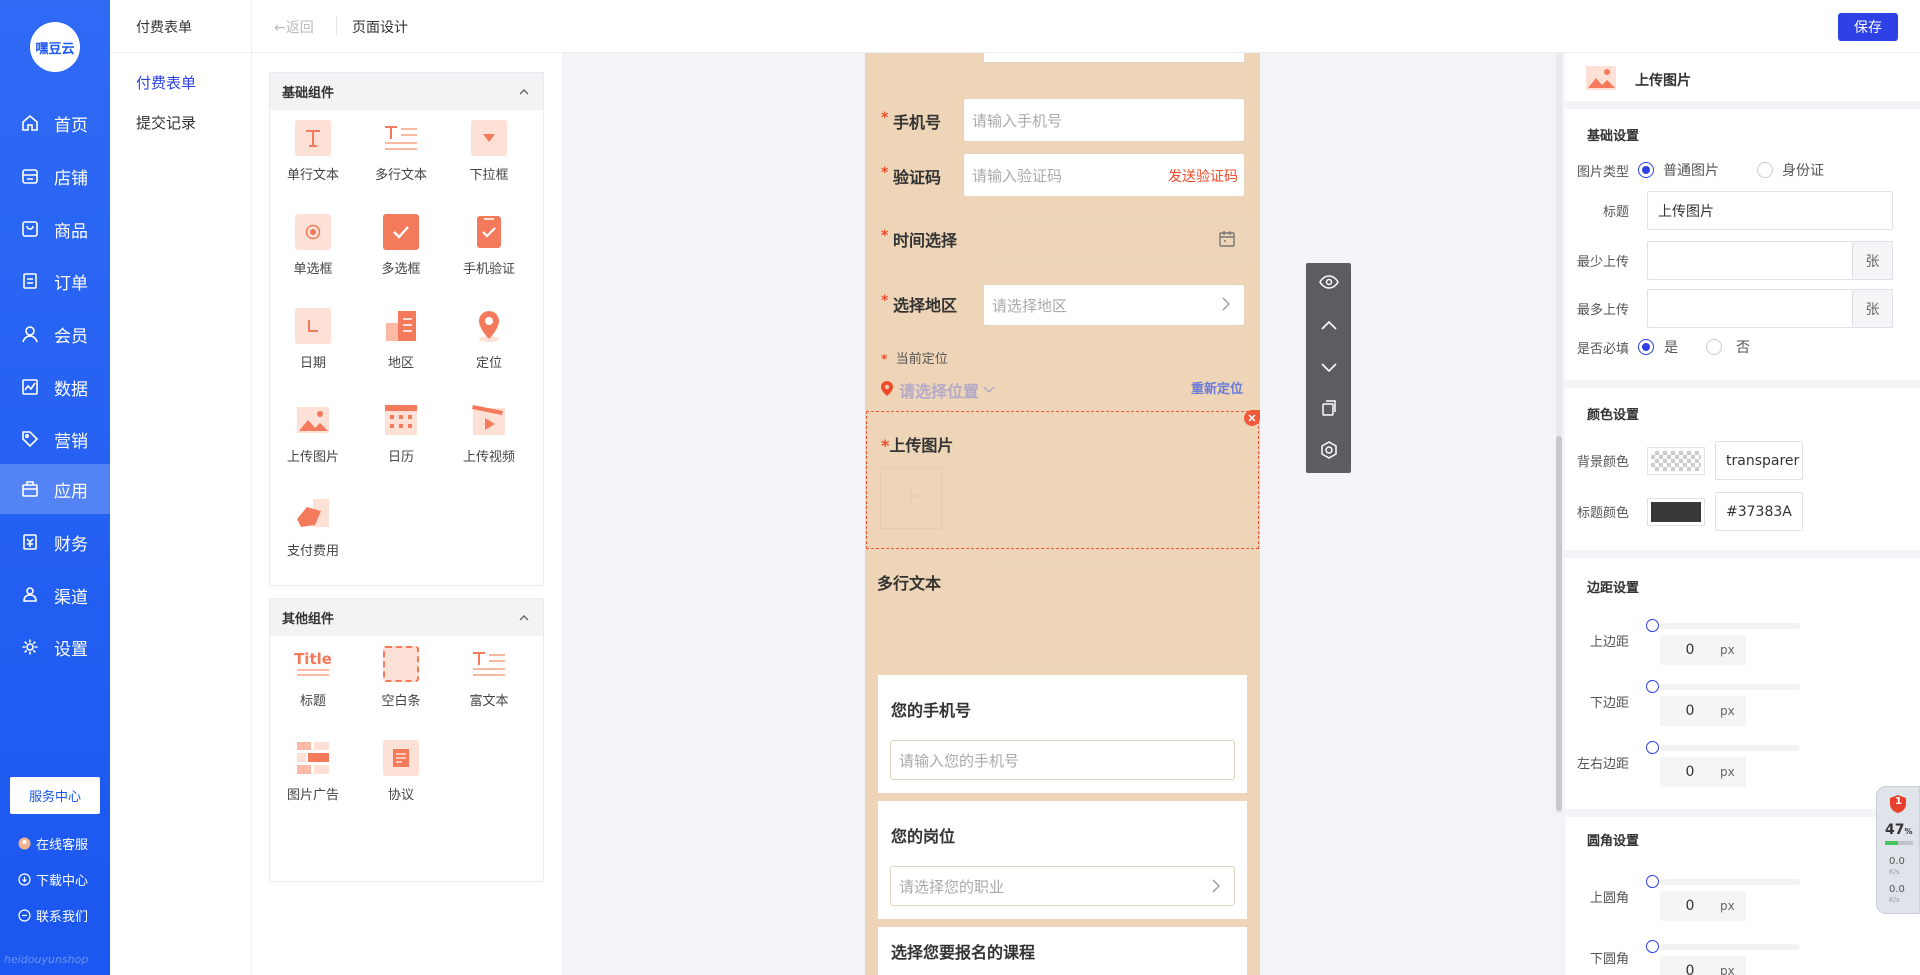 This screenshot has height=975, width=1920. Describe the element at coordinates (1114, 615) in the screenshot. I see `multiline-textarea` at that location.